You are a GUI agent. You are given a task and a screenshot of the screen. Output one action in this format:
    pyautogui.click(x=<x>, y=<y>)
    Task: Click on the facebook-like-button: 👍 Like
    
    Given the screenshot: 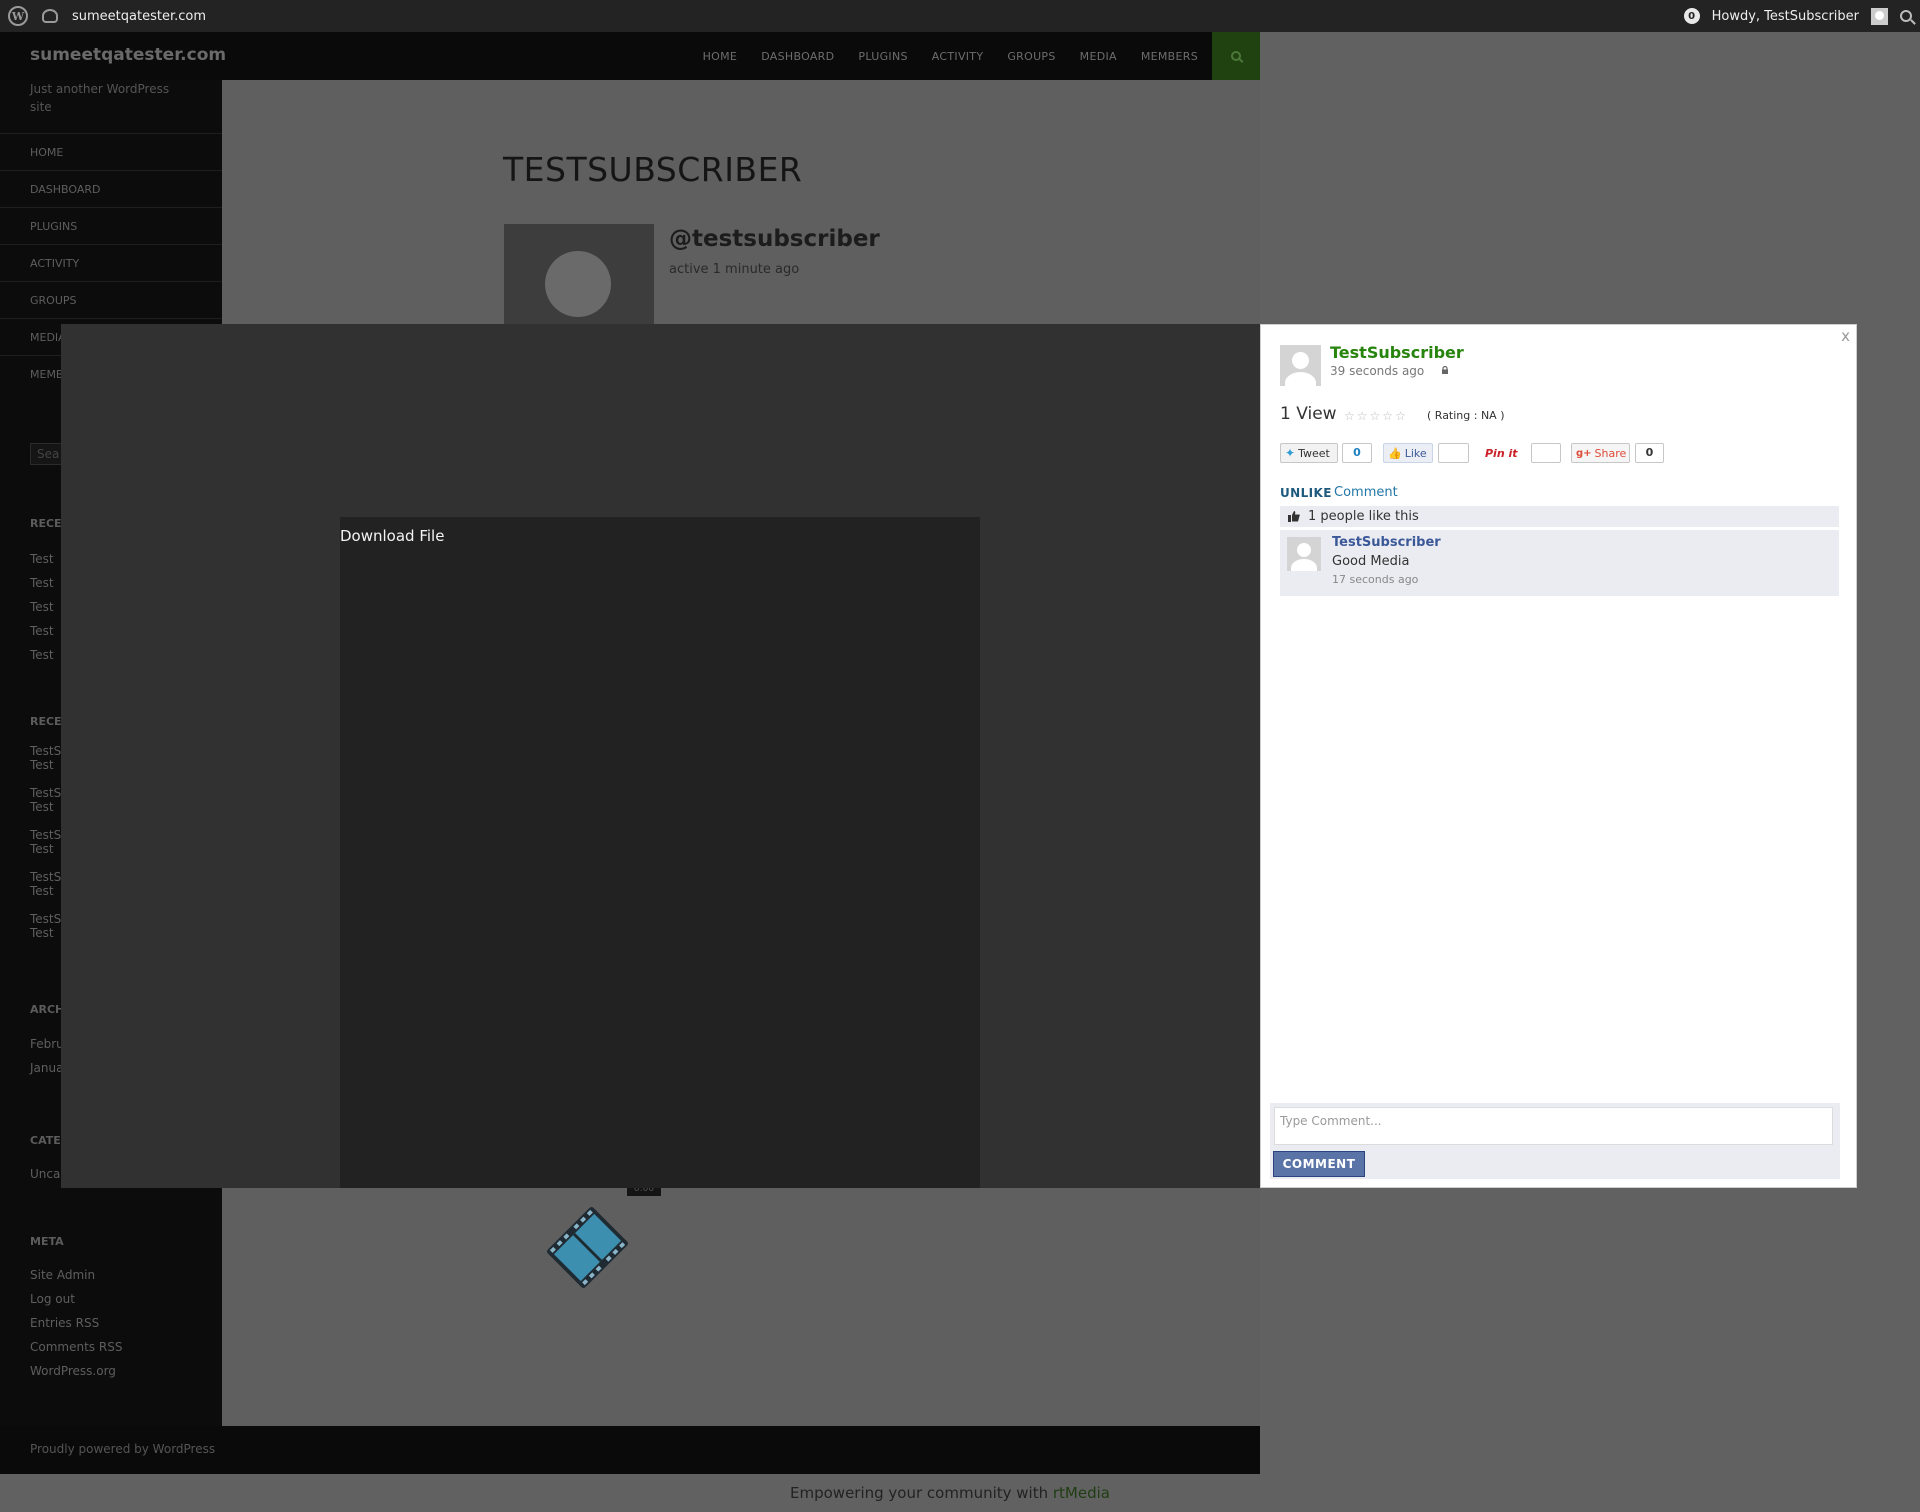 What is the action you would take?
    pyautogui.click(x=1408, y=453)
    